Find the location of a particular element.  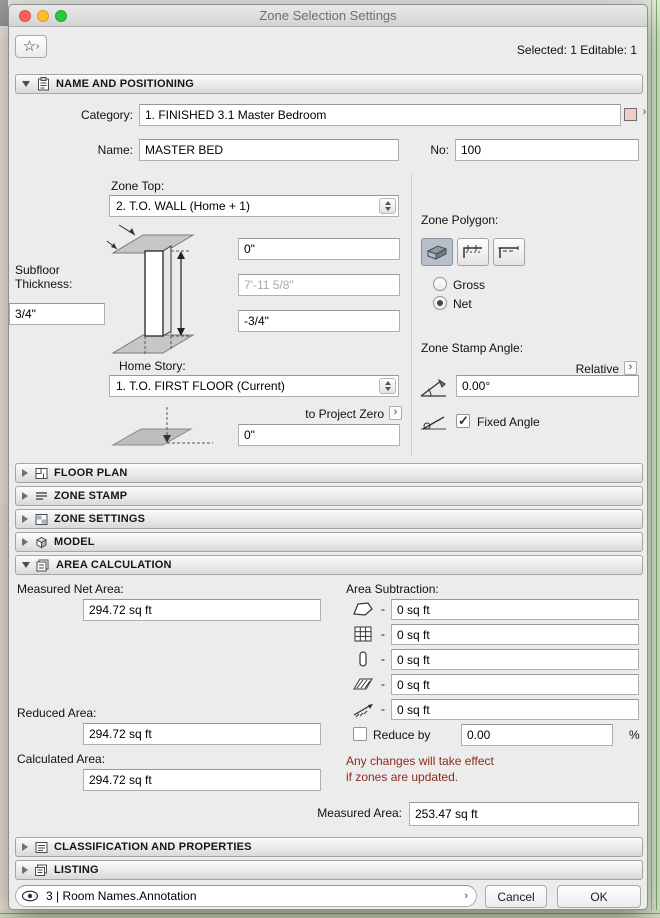

bottom-offset-input is located at coordinates (319, 321).